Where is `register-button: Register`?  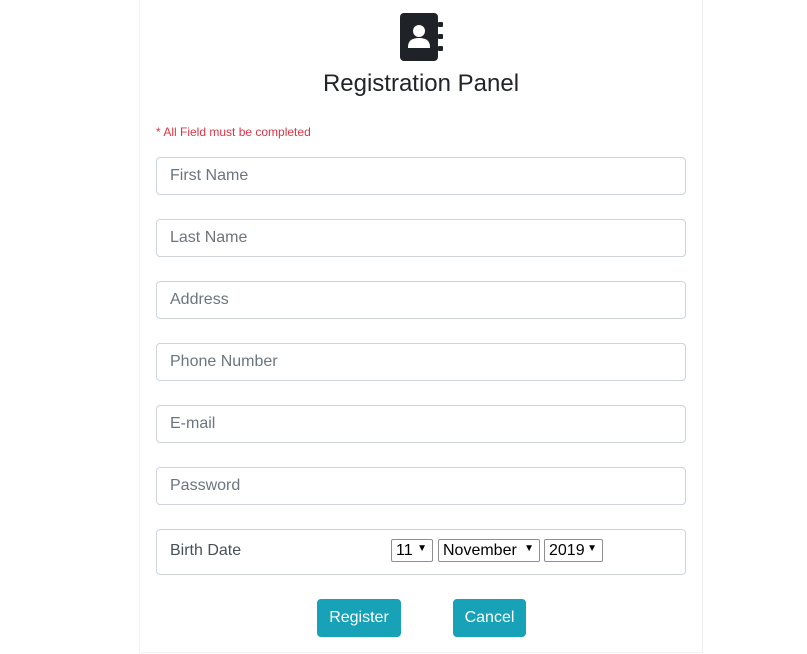
register-button: Register is located at coordinates (359, 618).